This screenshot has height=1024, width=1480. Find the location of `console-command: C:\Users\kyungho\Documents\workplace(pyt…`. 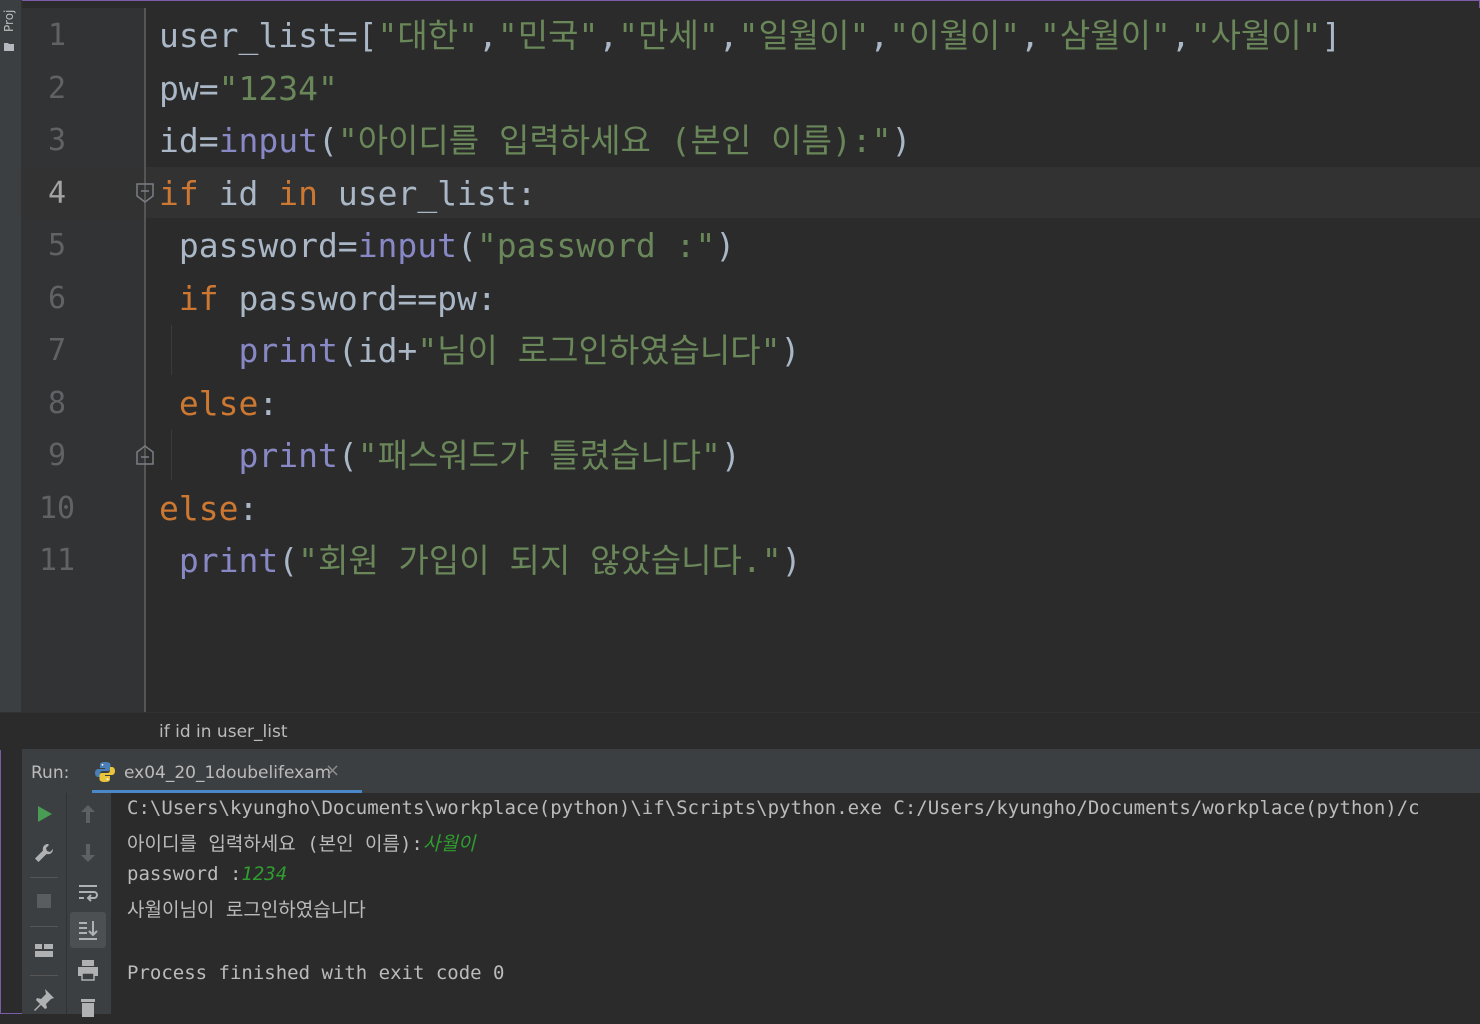

console-command: C:\Users\kyungho\Documents\workplace(pyt… is located at coordinates (773, 808).